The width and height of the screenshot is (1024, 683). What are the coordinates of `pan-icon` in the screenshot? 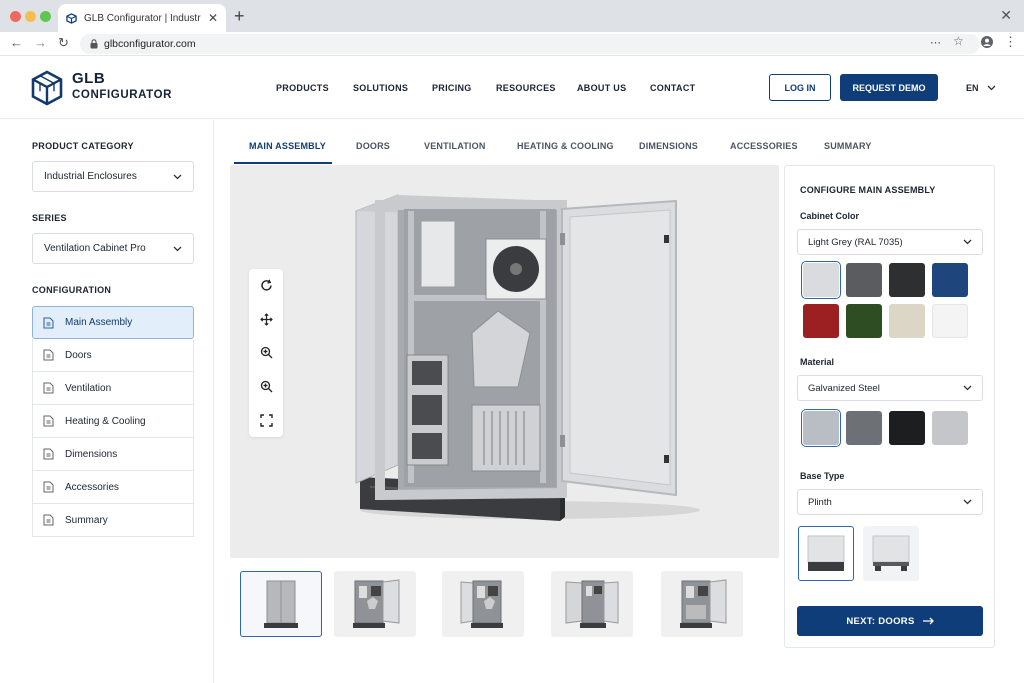 It's located at (266, 319).